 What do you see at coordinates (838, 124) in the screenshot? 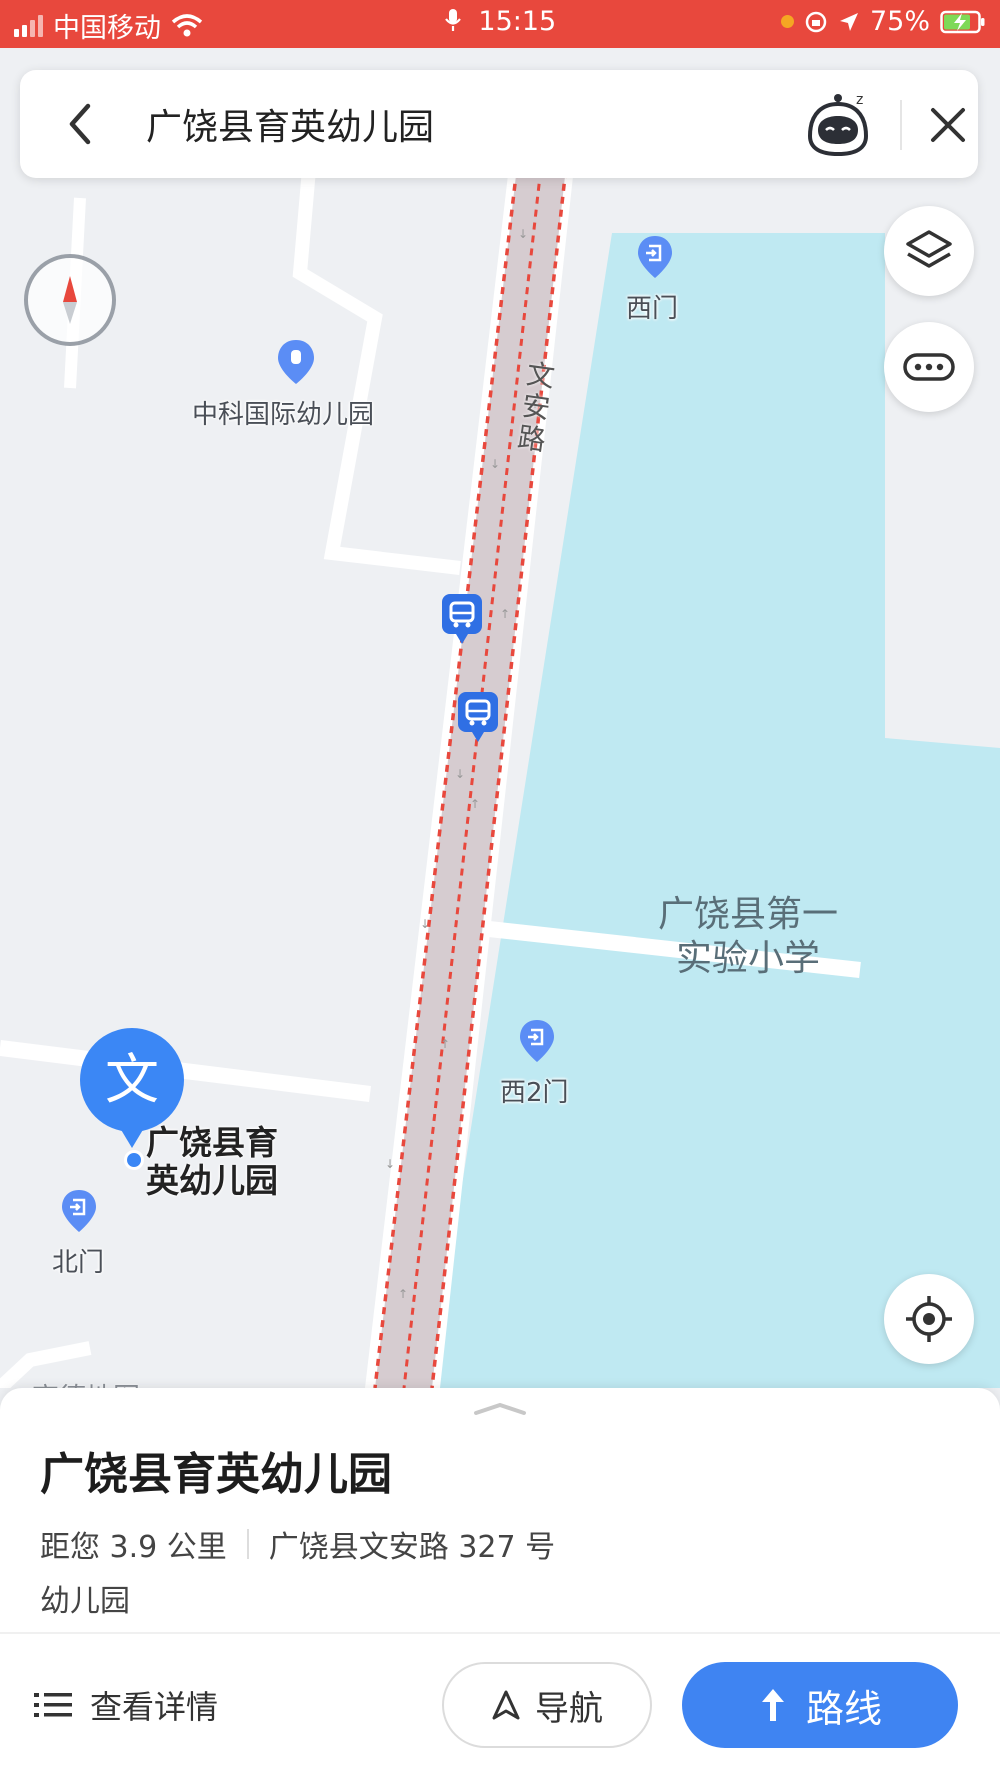
I see `assistant-bot-icon: z` at bounding box center [838, 124].